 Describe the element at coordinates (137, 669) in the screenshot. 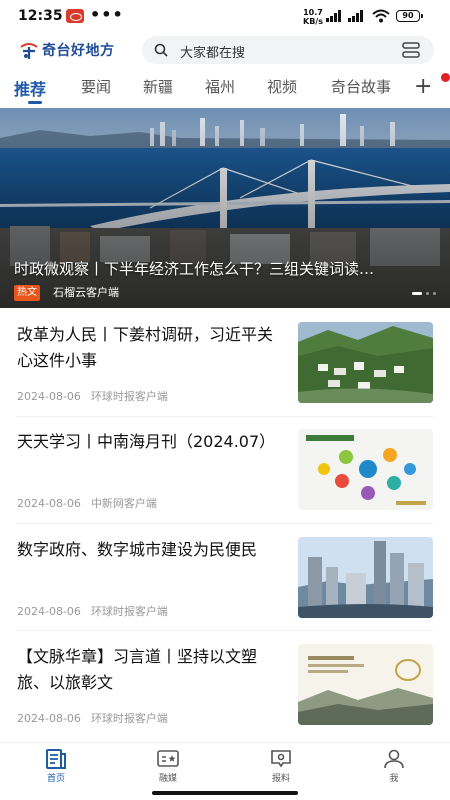

I see `news-title: 【文脉华章】习言道丨坚持以文塑旅、以旅彰文` at that location.